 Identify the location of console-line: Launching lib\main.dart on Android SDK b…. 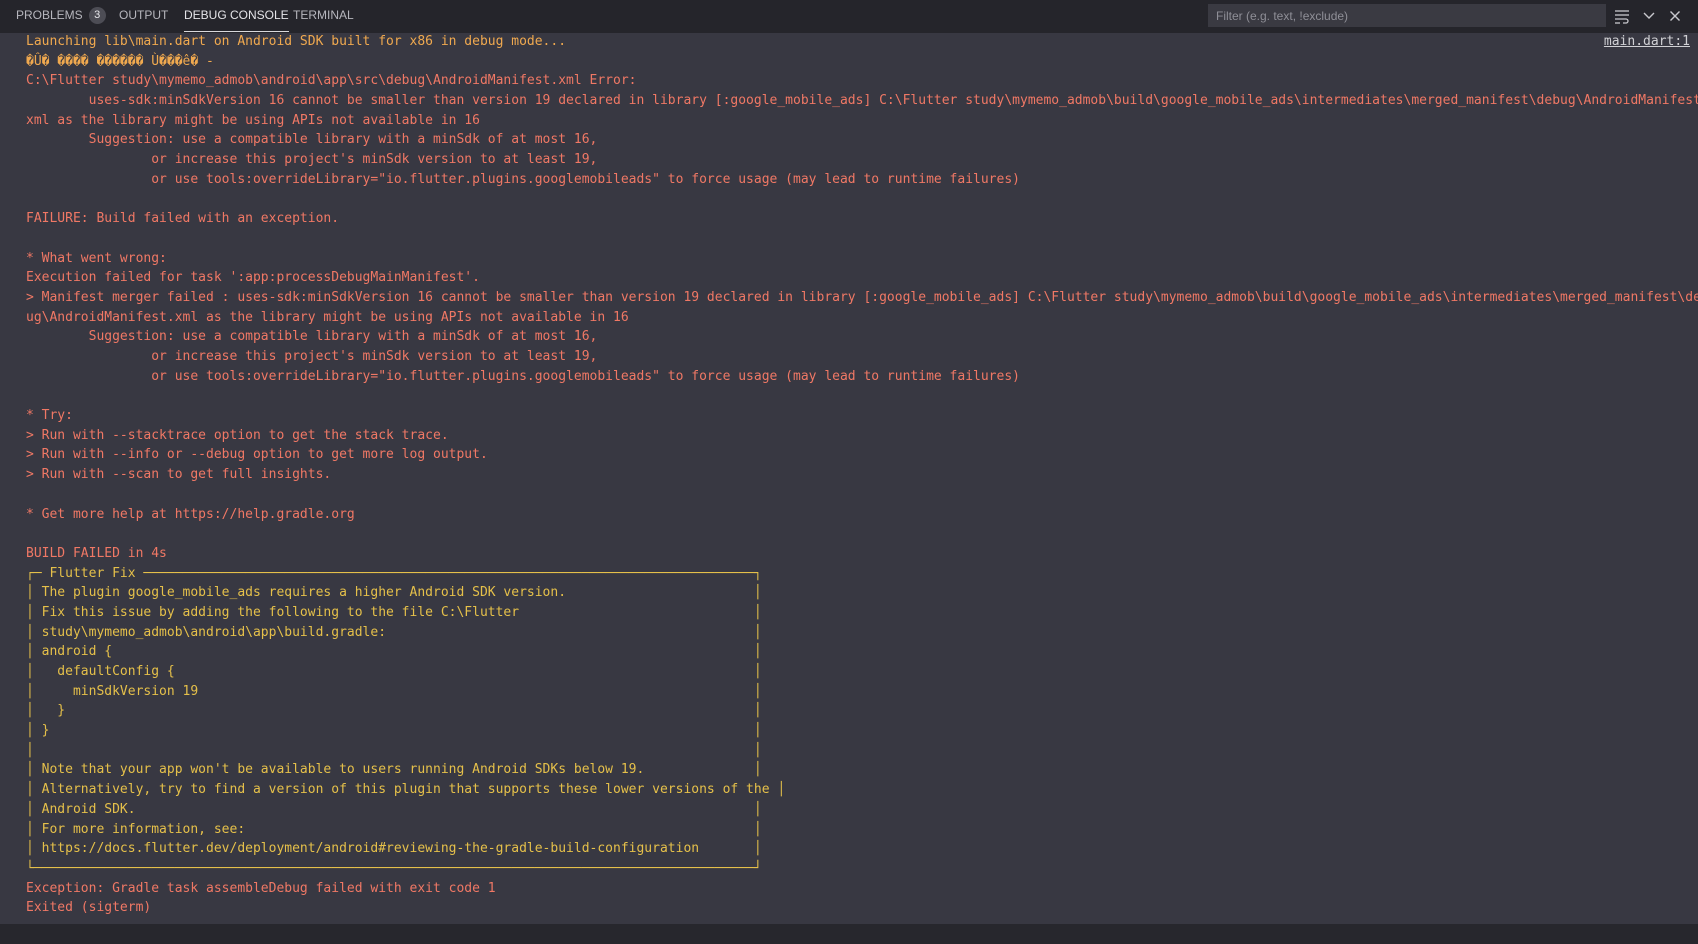
(296, 41).